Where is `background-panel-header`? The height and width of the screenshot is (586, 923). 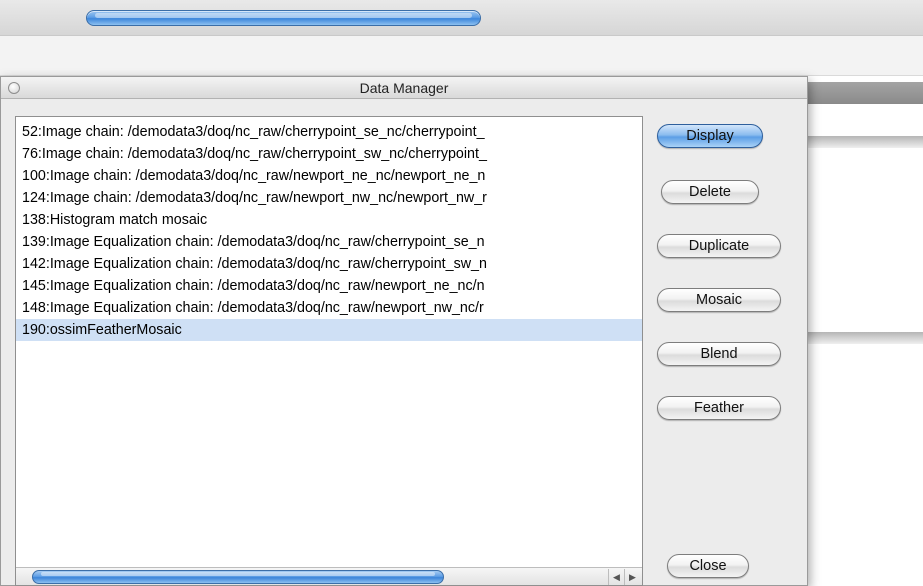 background-panel-header is located at coordinates (861, 93).